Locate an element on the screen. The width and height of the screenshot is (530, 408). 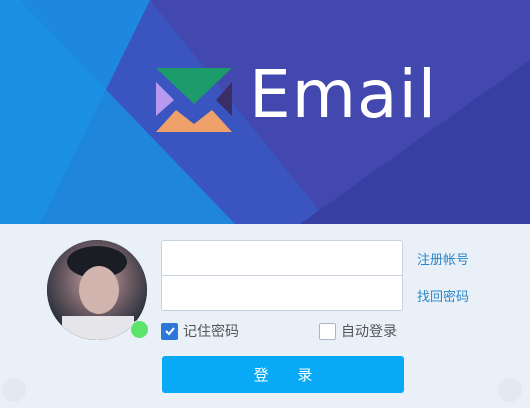
forgot-password-link: 找回密码 is located at coordinates (443, 295).